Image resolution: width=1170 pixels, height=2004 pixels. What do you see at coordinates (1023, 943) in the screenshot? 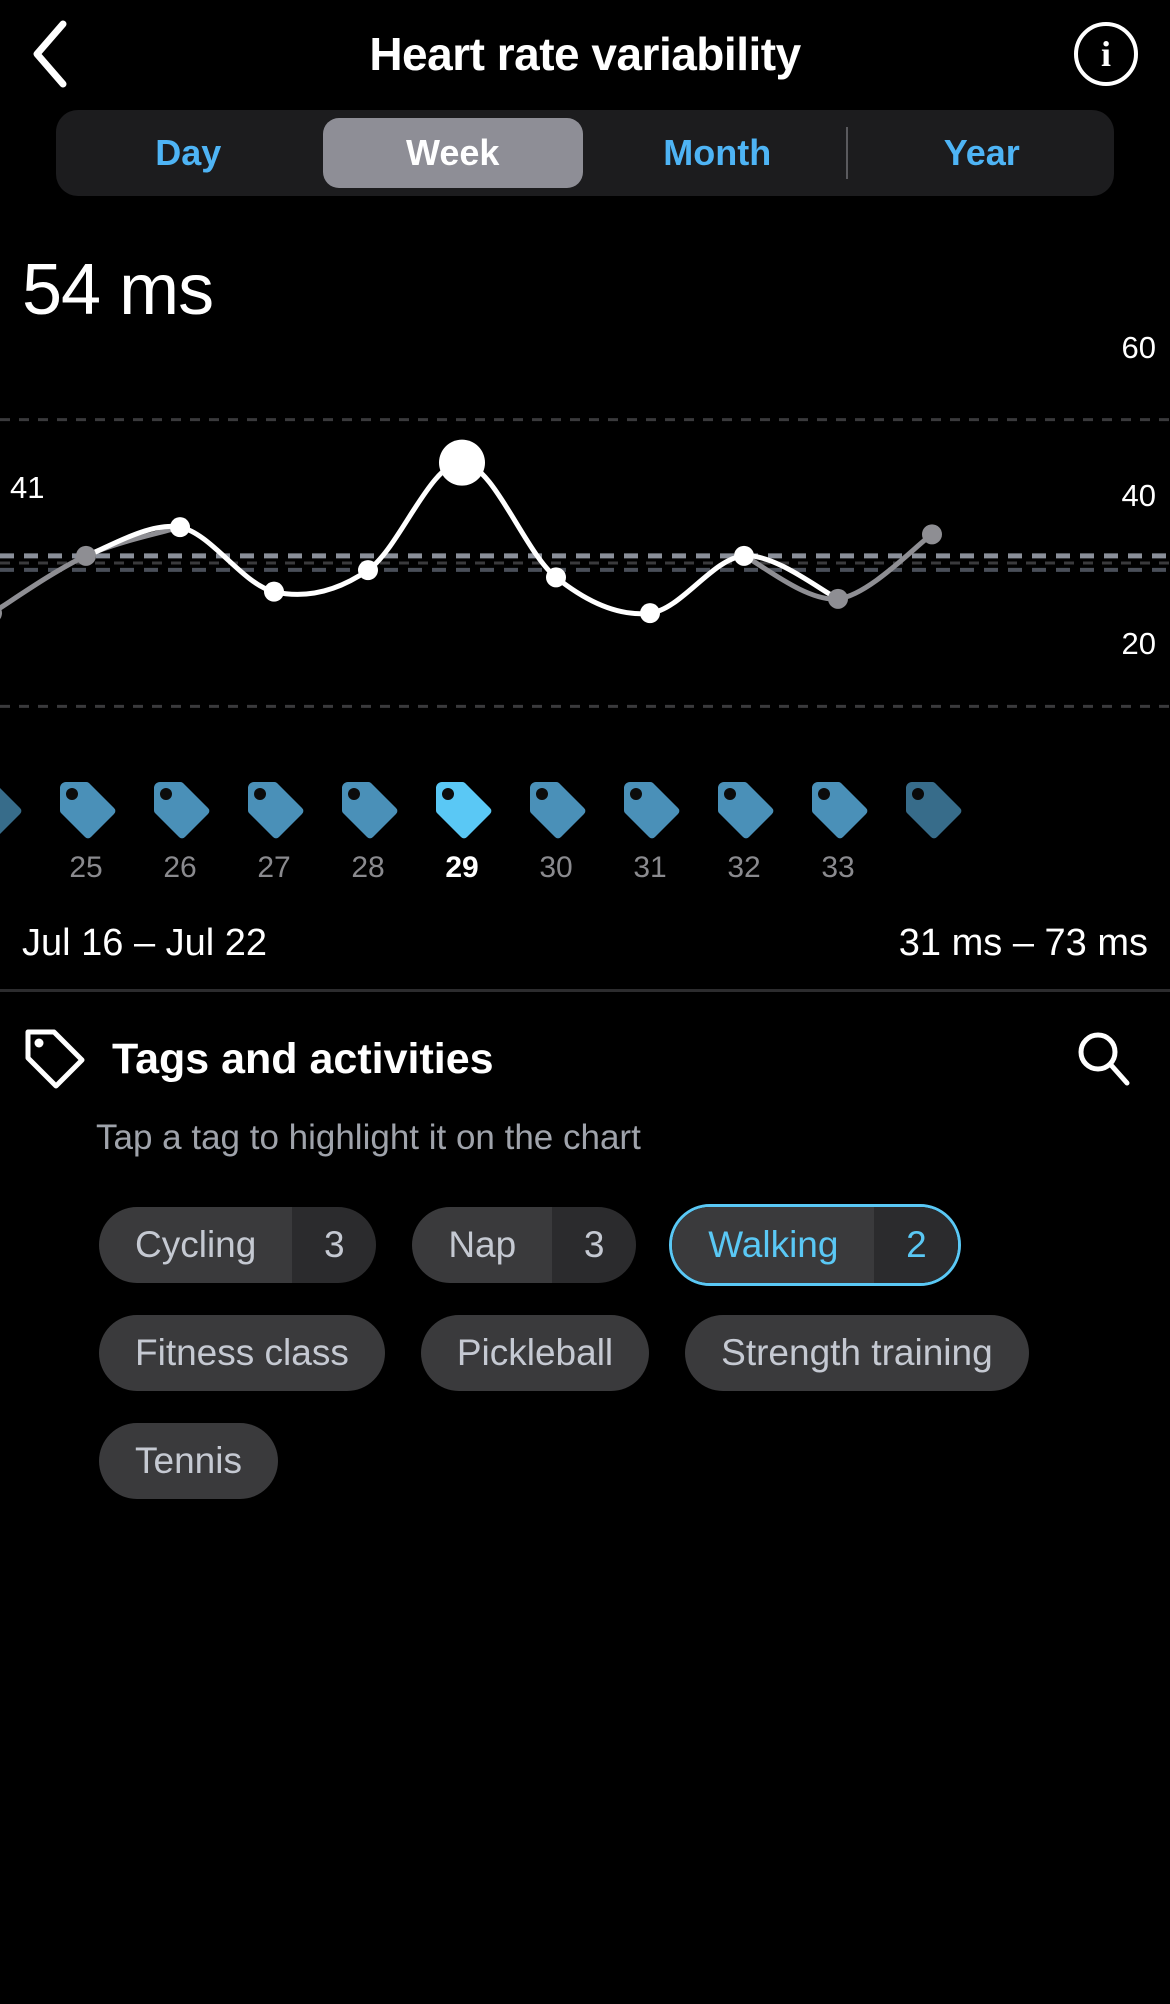
I see `value-range: 31 ms – 73 ms` at bounding box center [1023, 943].